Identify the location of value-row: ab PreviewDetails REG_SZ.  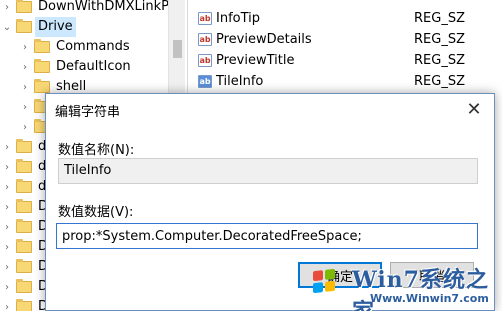
(348, 39).